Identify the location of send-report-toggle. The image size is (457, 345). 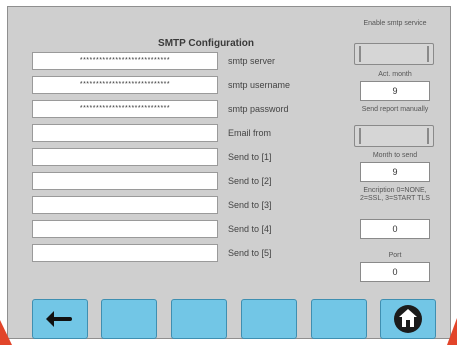
(394, 136).